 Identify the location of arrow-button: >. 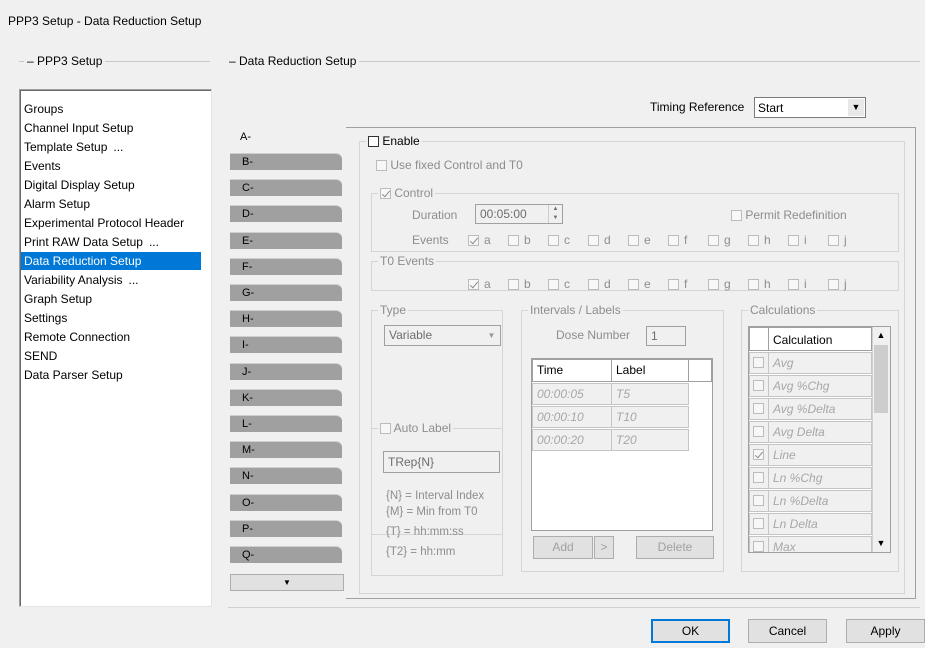
(604, 547).